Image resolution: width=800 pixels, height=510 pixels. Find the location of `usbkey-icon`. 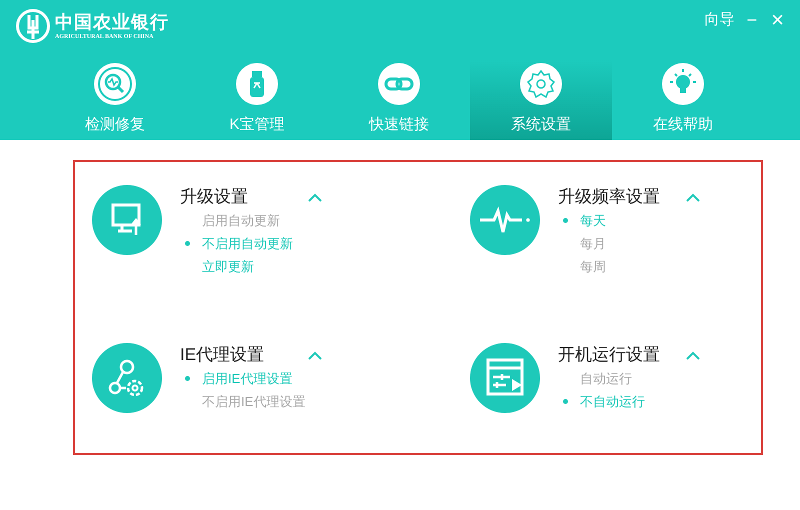

usbkey-icon is located at coordinates (257, 84).